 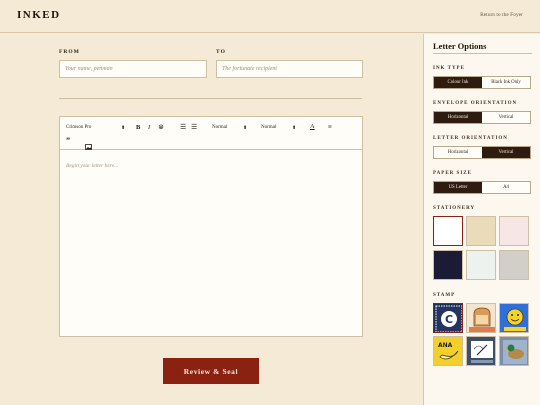 I want to click on from-label: FROM, so click(x=69, y=52).